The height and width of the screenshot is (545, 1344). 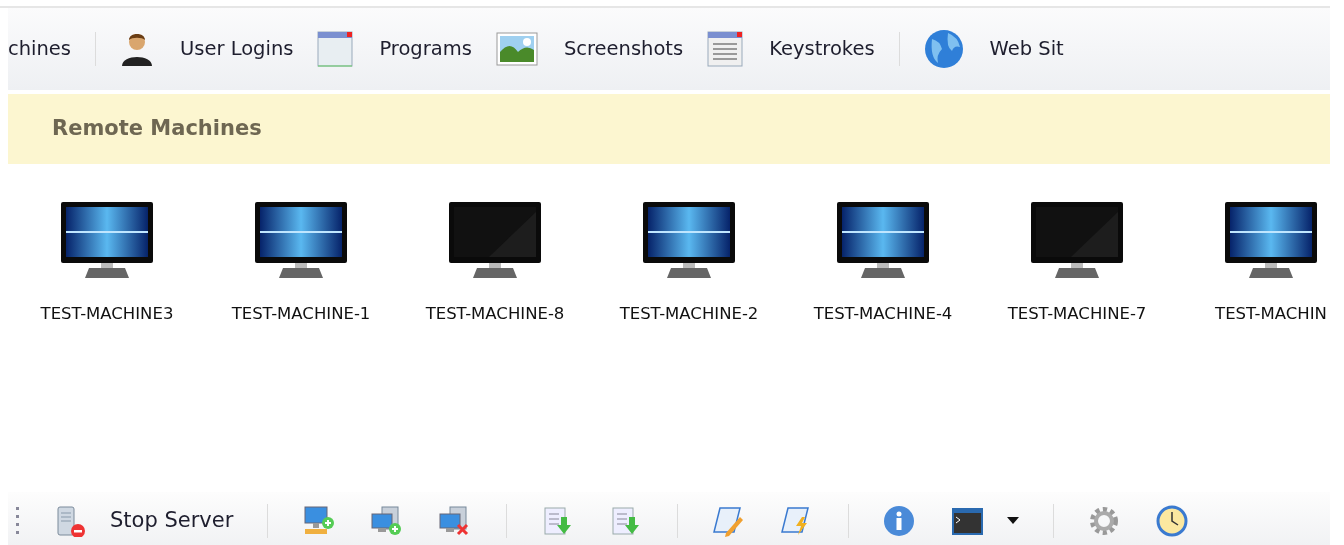 What do you see at coordinates (207, 49) in the screenshot?
I see `nav-tab: User Logins` at bounding box center [207, 49].